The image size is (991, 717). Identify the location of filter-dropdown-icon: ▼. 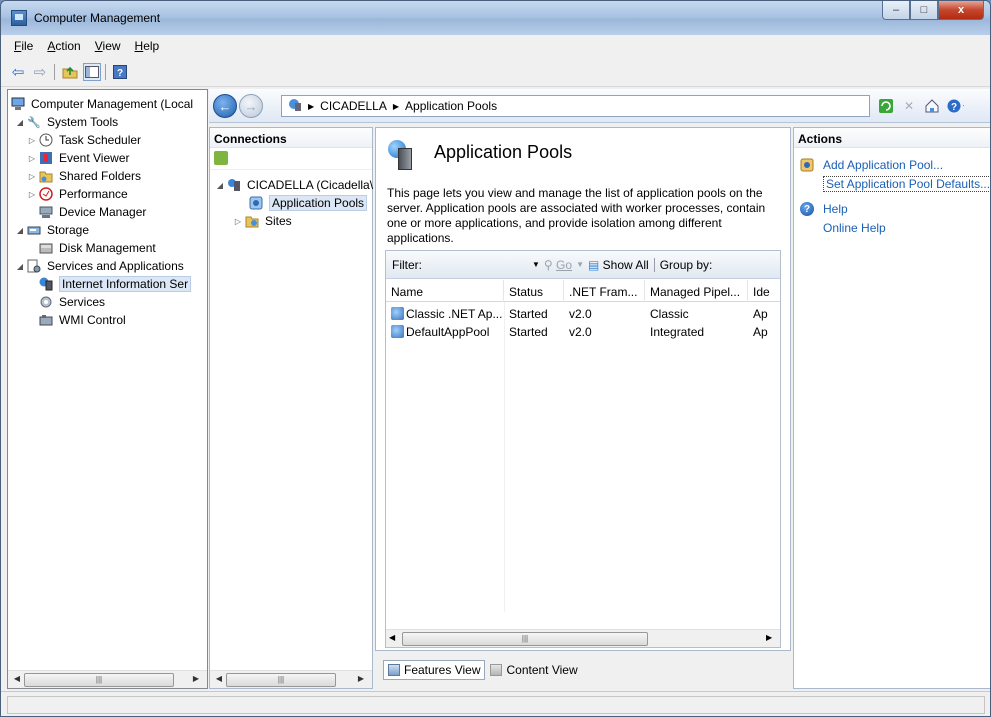
(536, 264).